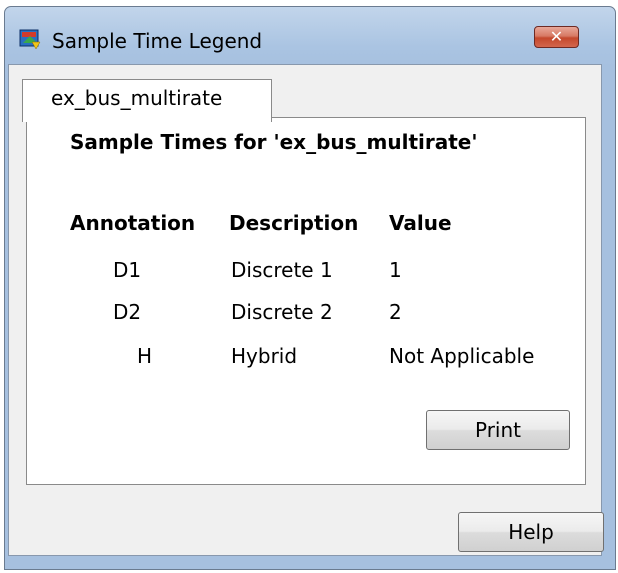 This screenshot has height=573, width=618. What do you see at coordinates (395, 270) in the screenshot?
I see `row-1-value: 1` at bounding box center [395, 270].